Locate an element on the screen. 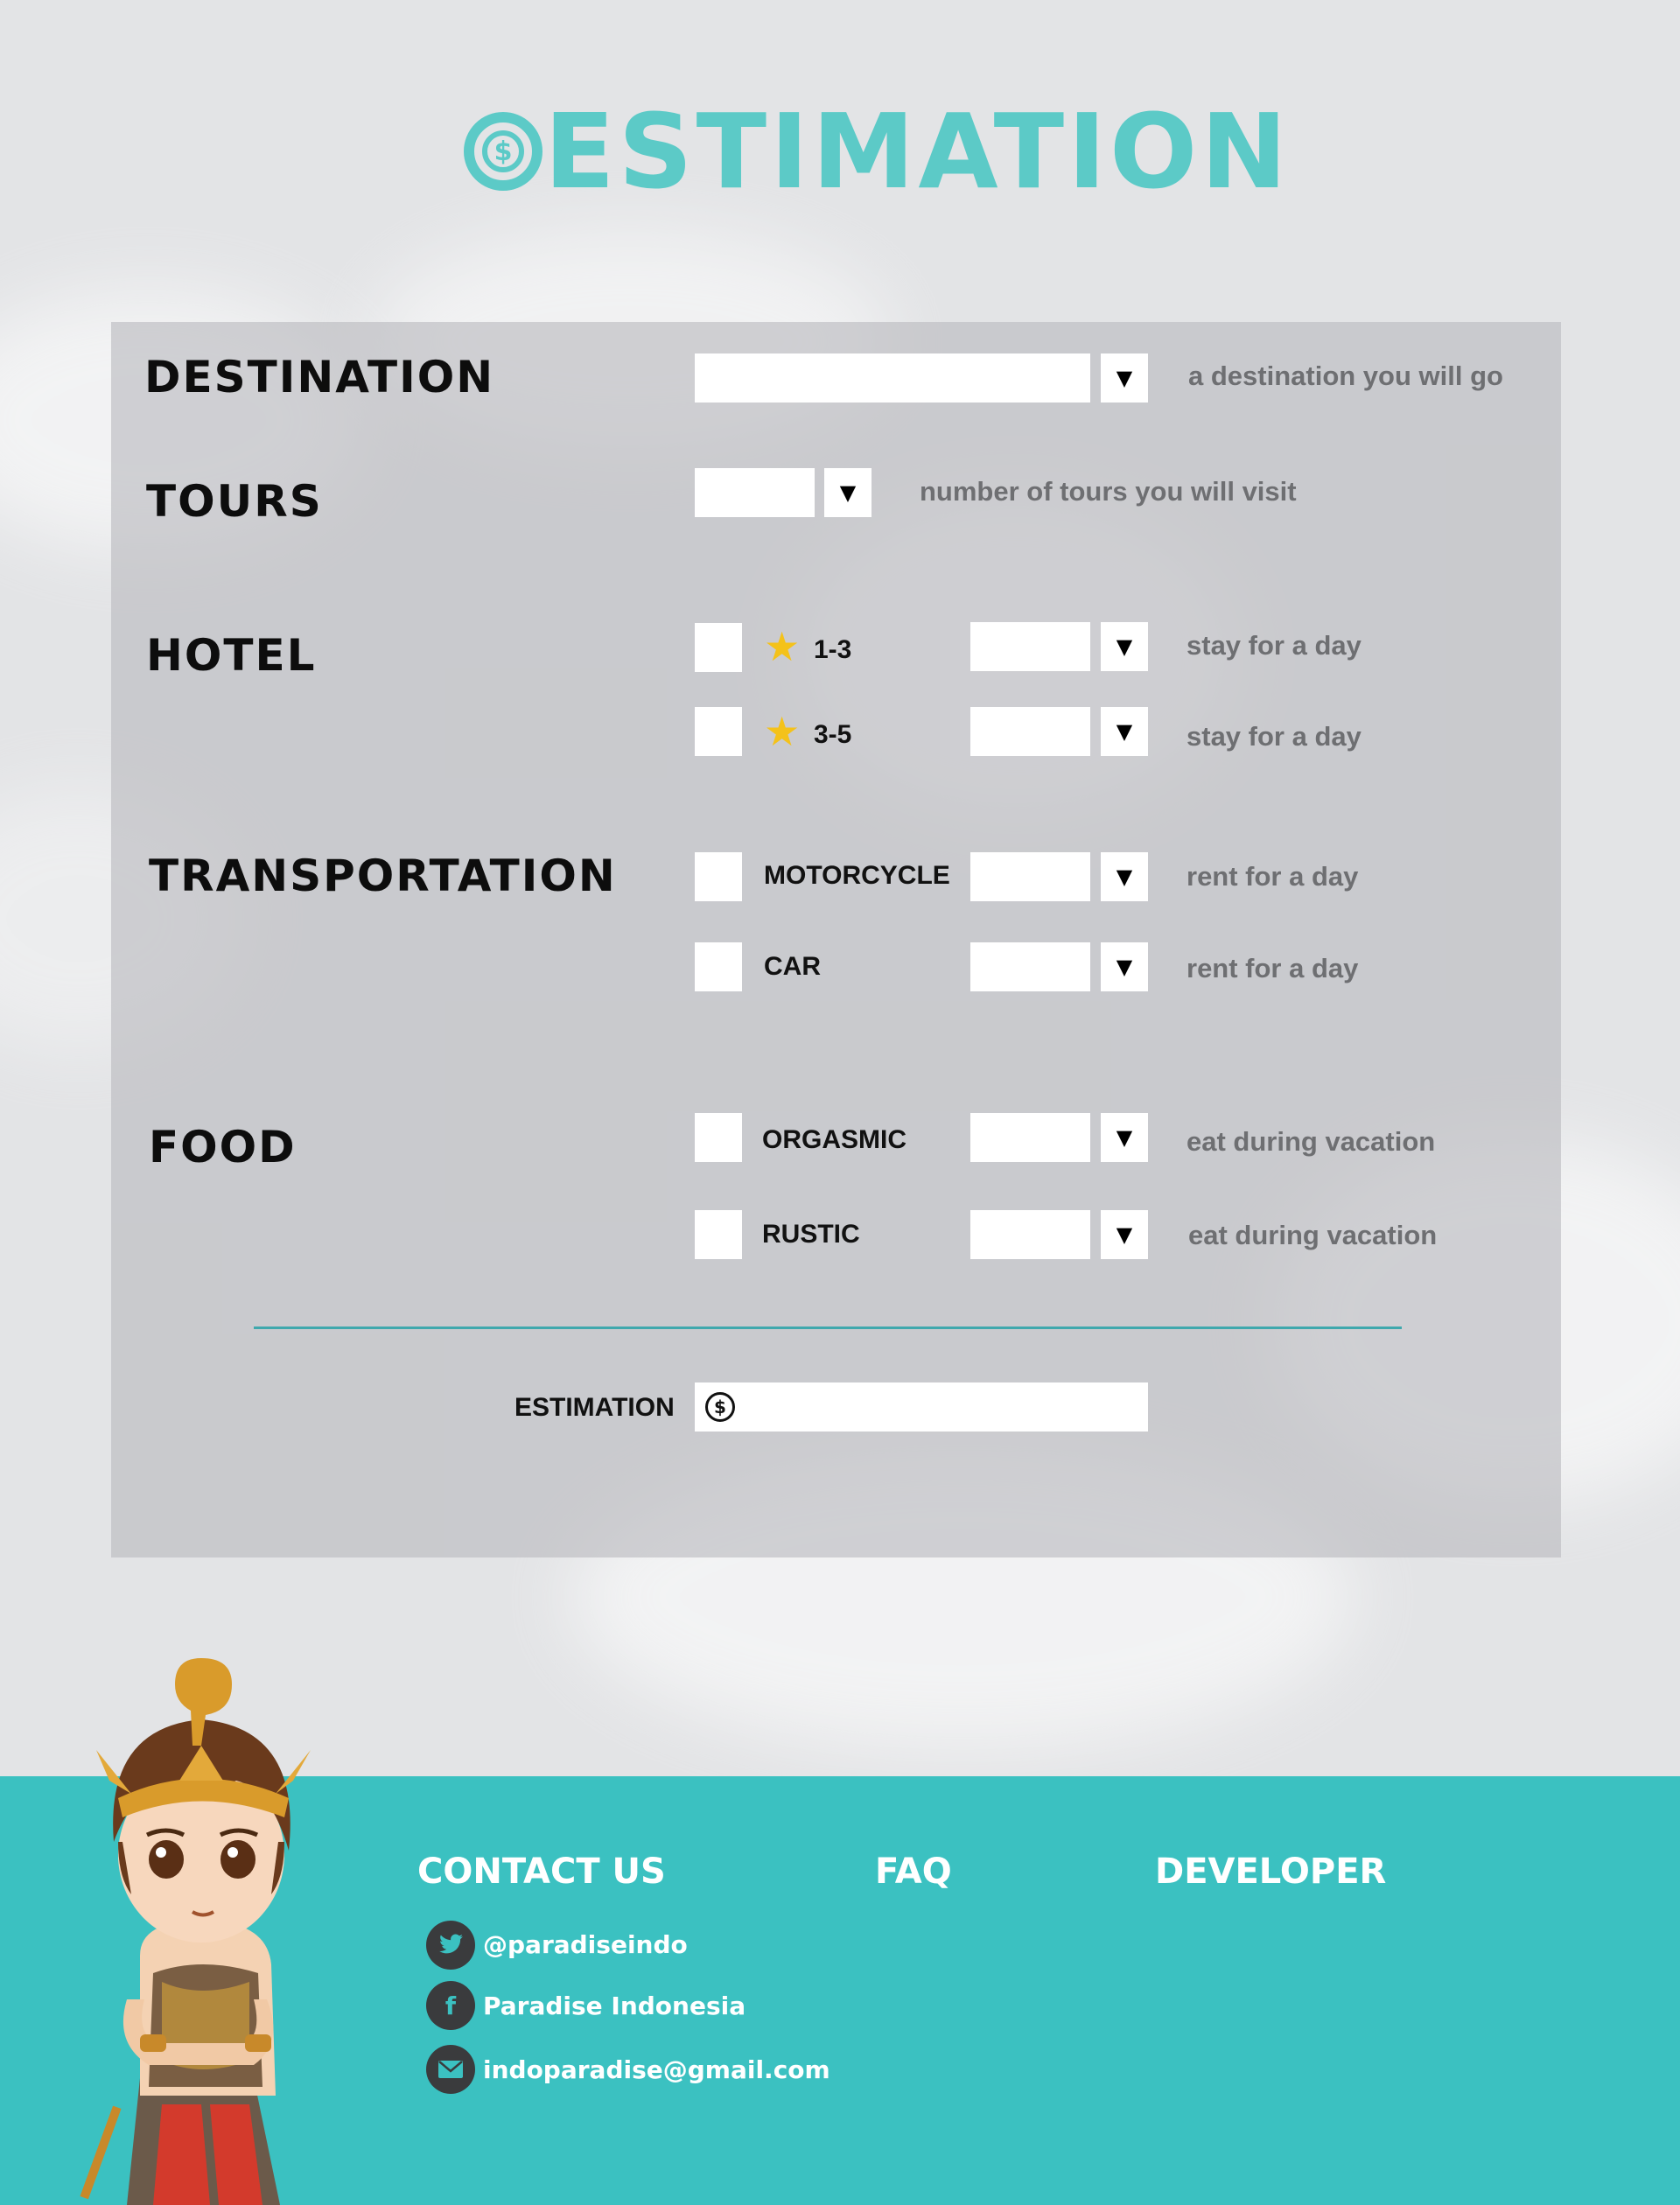 Image resolution: width=1680 pixels, height=2205 pixels. car-checkbox is located at coordinates (718, 966).